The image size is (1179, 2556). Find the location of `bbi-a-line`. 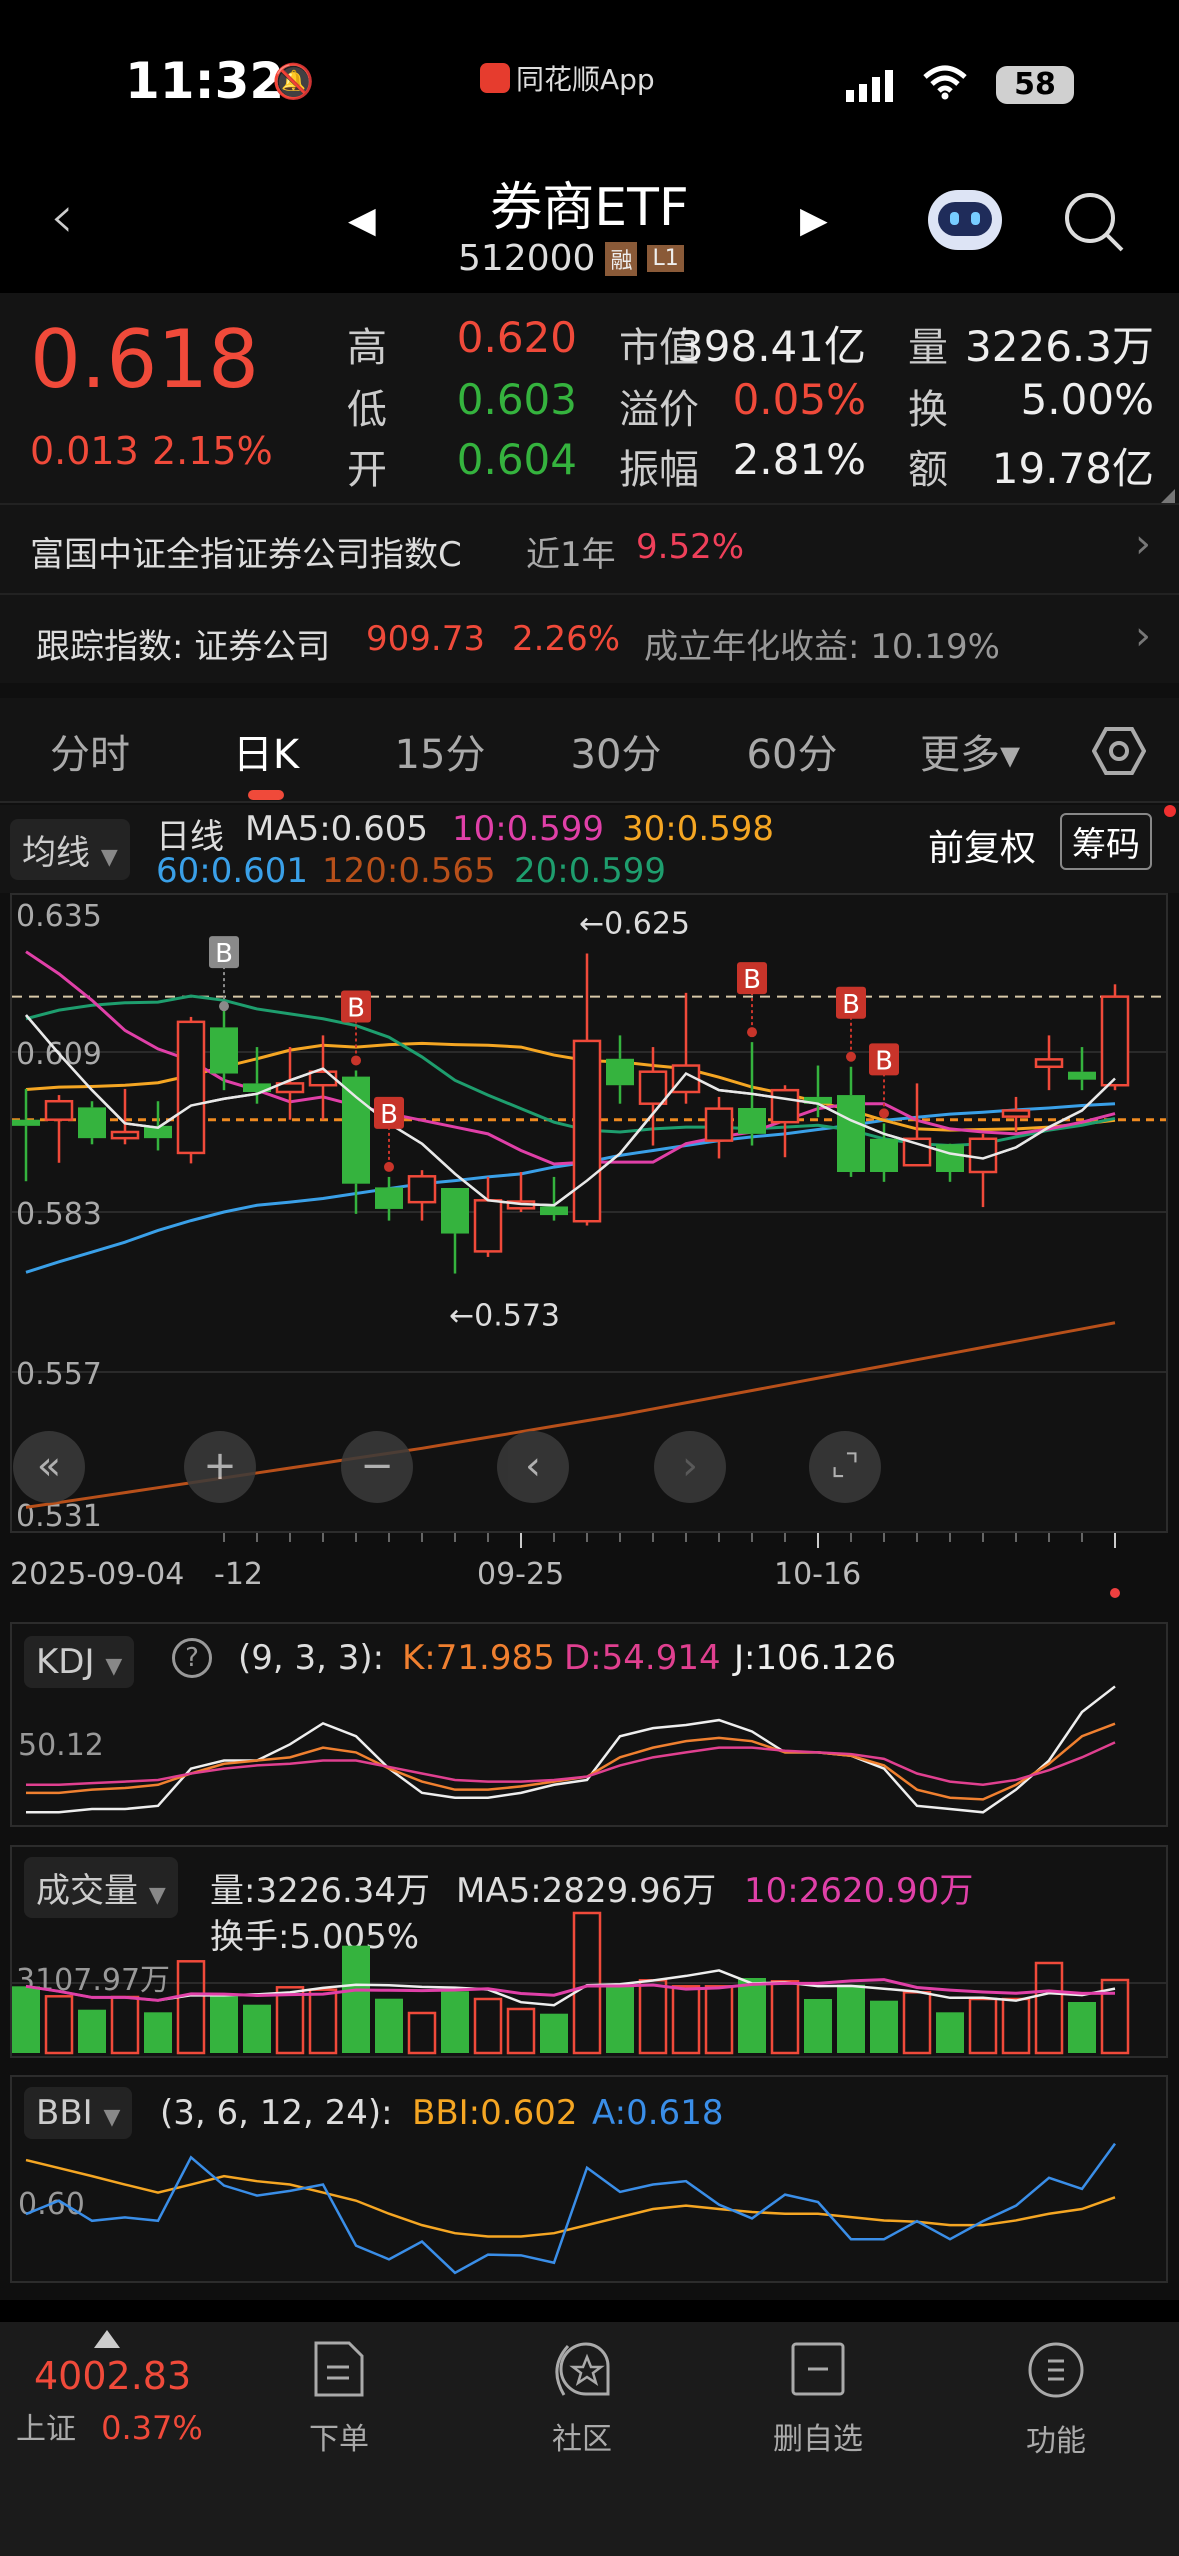

bbi-a-line is located at coordinates (571, 2208).